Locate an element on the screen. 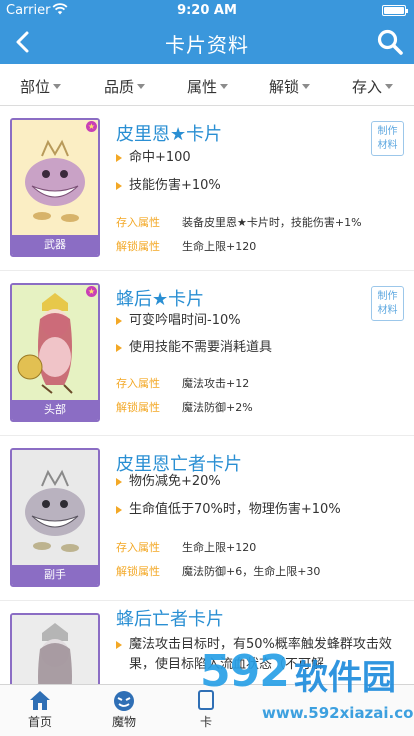  filter-unlock: 解锁 is located at coordinates (290, 86).